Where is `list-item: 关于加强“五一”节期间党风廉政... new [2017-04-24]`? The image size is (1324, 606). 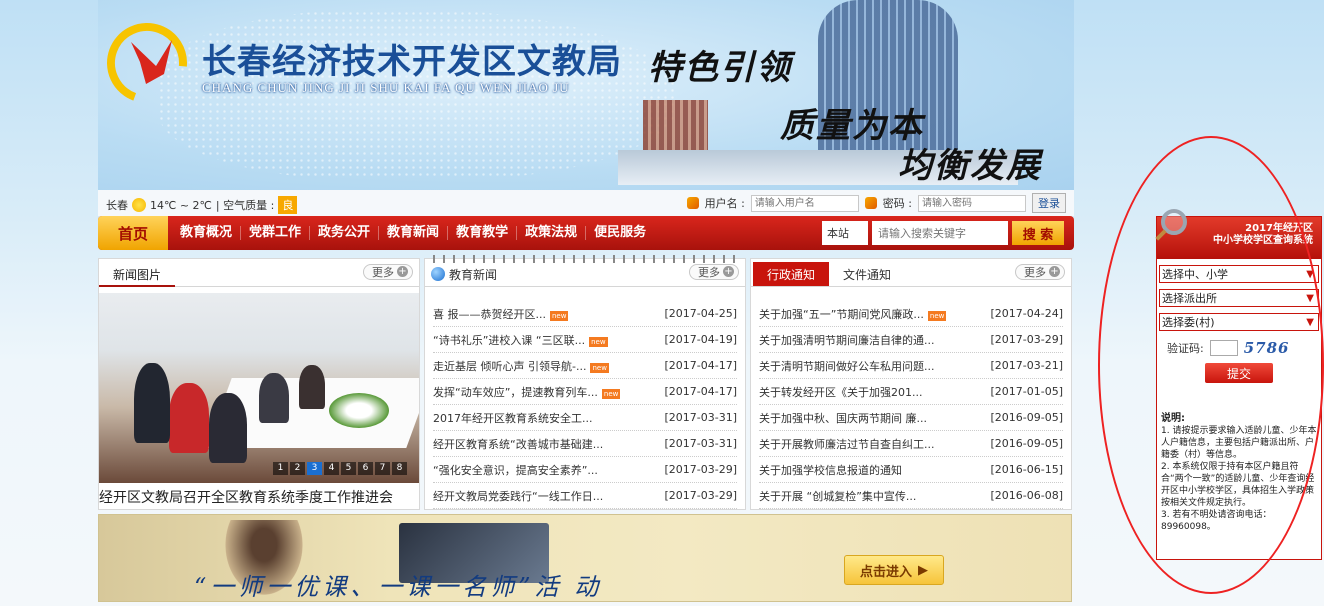 list-item: 关于加强“五一”节期间党风廉政... new [2017-04-24] is located at coordinates (911, 314).